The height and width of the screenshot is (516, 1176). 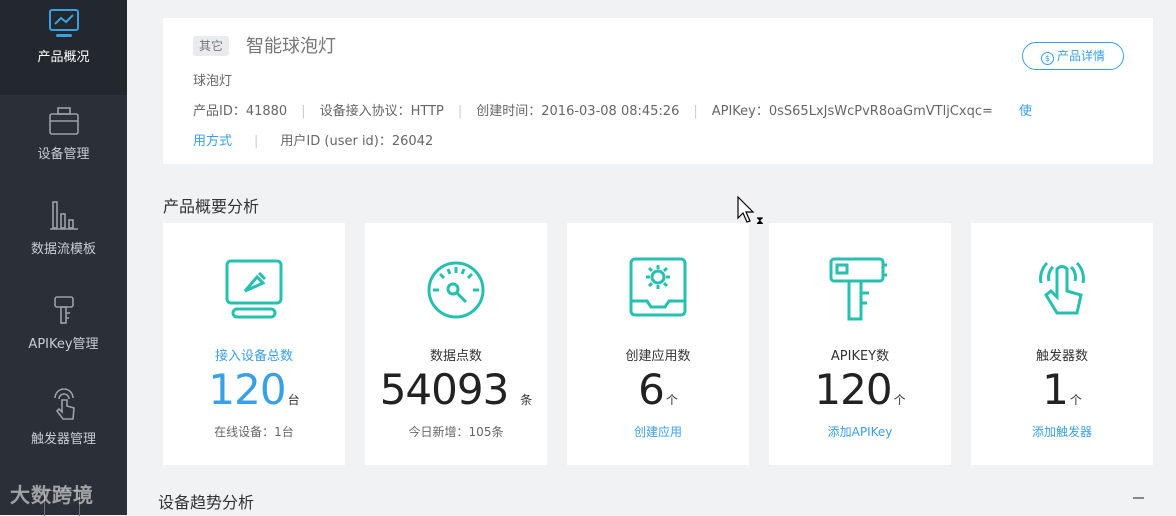 I want to click on stat-unit: 台, so click(x=293, y=400).